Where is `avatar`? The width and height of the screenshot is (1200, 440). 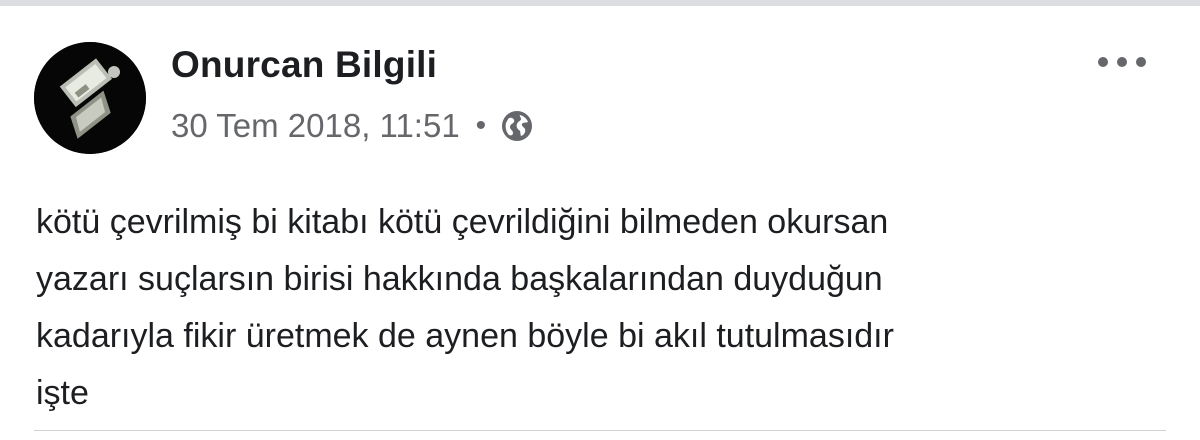 avatar is located at coordinates (90, 98).